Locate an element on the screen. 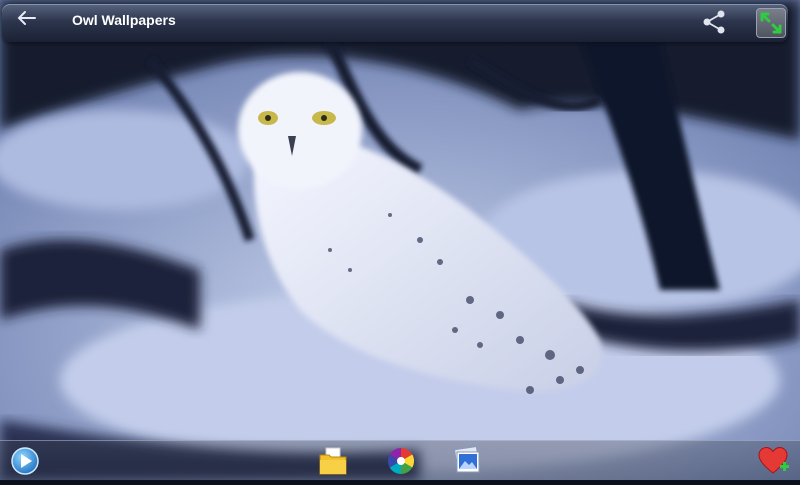  share-icon is located at coordinates (714, 24).